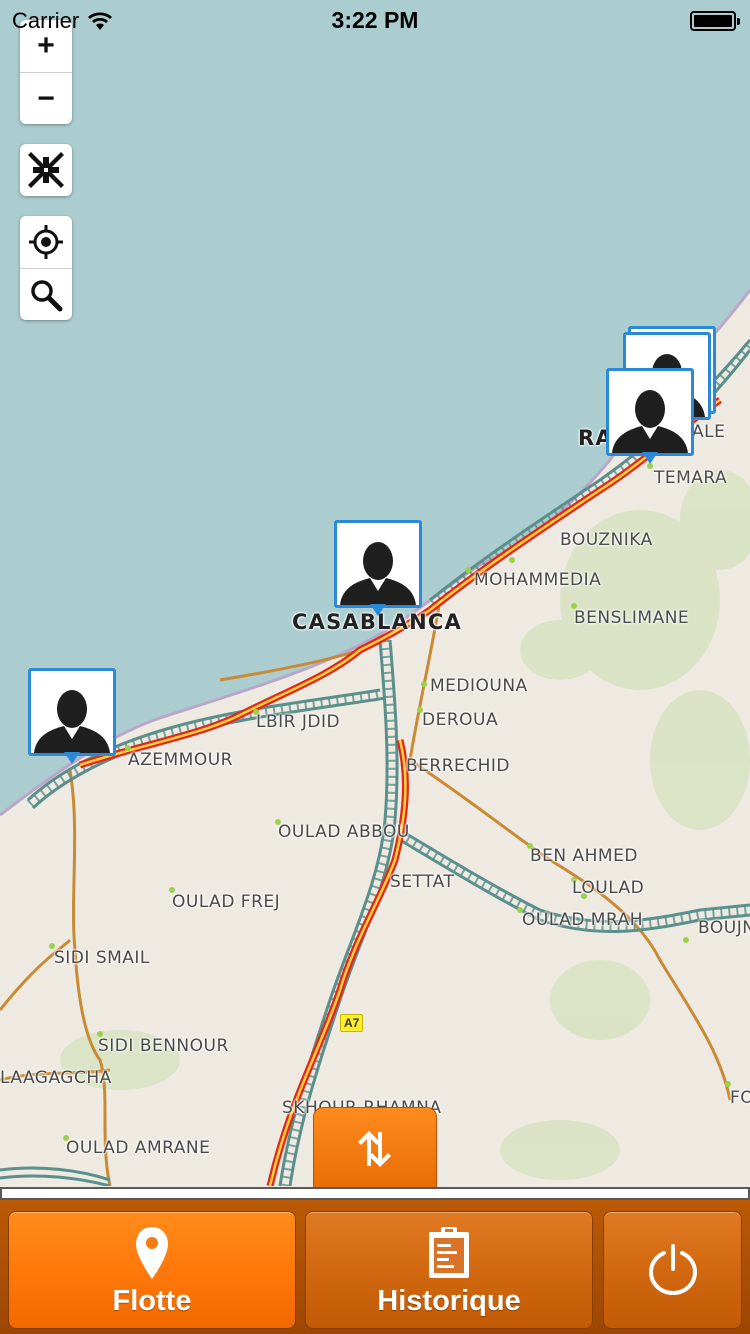  I want to click on city-label: BEN AHMED, so click(584, 856).